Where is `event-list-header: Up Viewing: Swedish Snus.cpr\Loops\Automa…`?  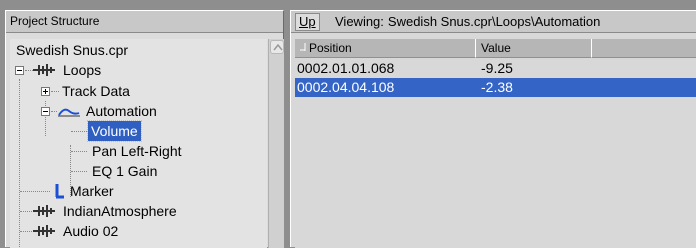 event-list-header: Up Viewing: Swedish Snus.cpr\Loops\Automa… is located at coordinates (493, 22).